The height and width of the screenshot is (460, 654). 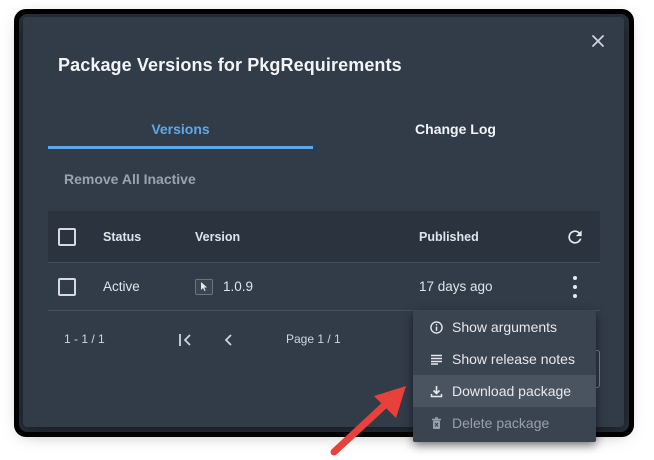 I want to click on more-vertical-icon, so click(x=575, y=286).